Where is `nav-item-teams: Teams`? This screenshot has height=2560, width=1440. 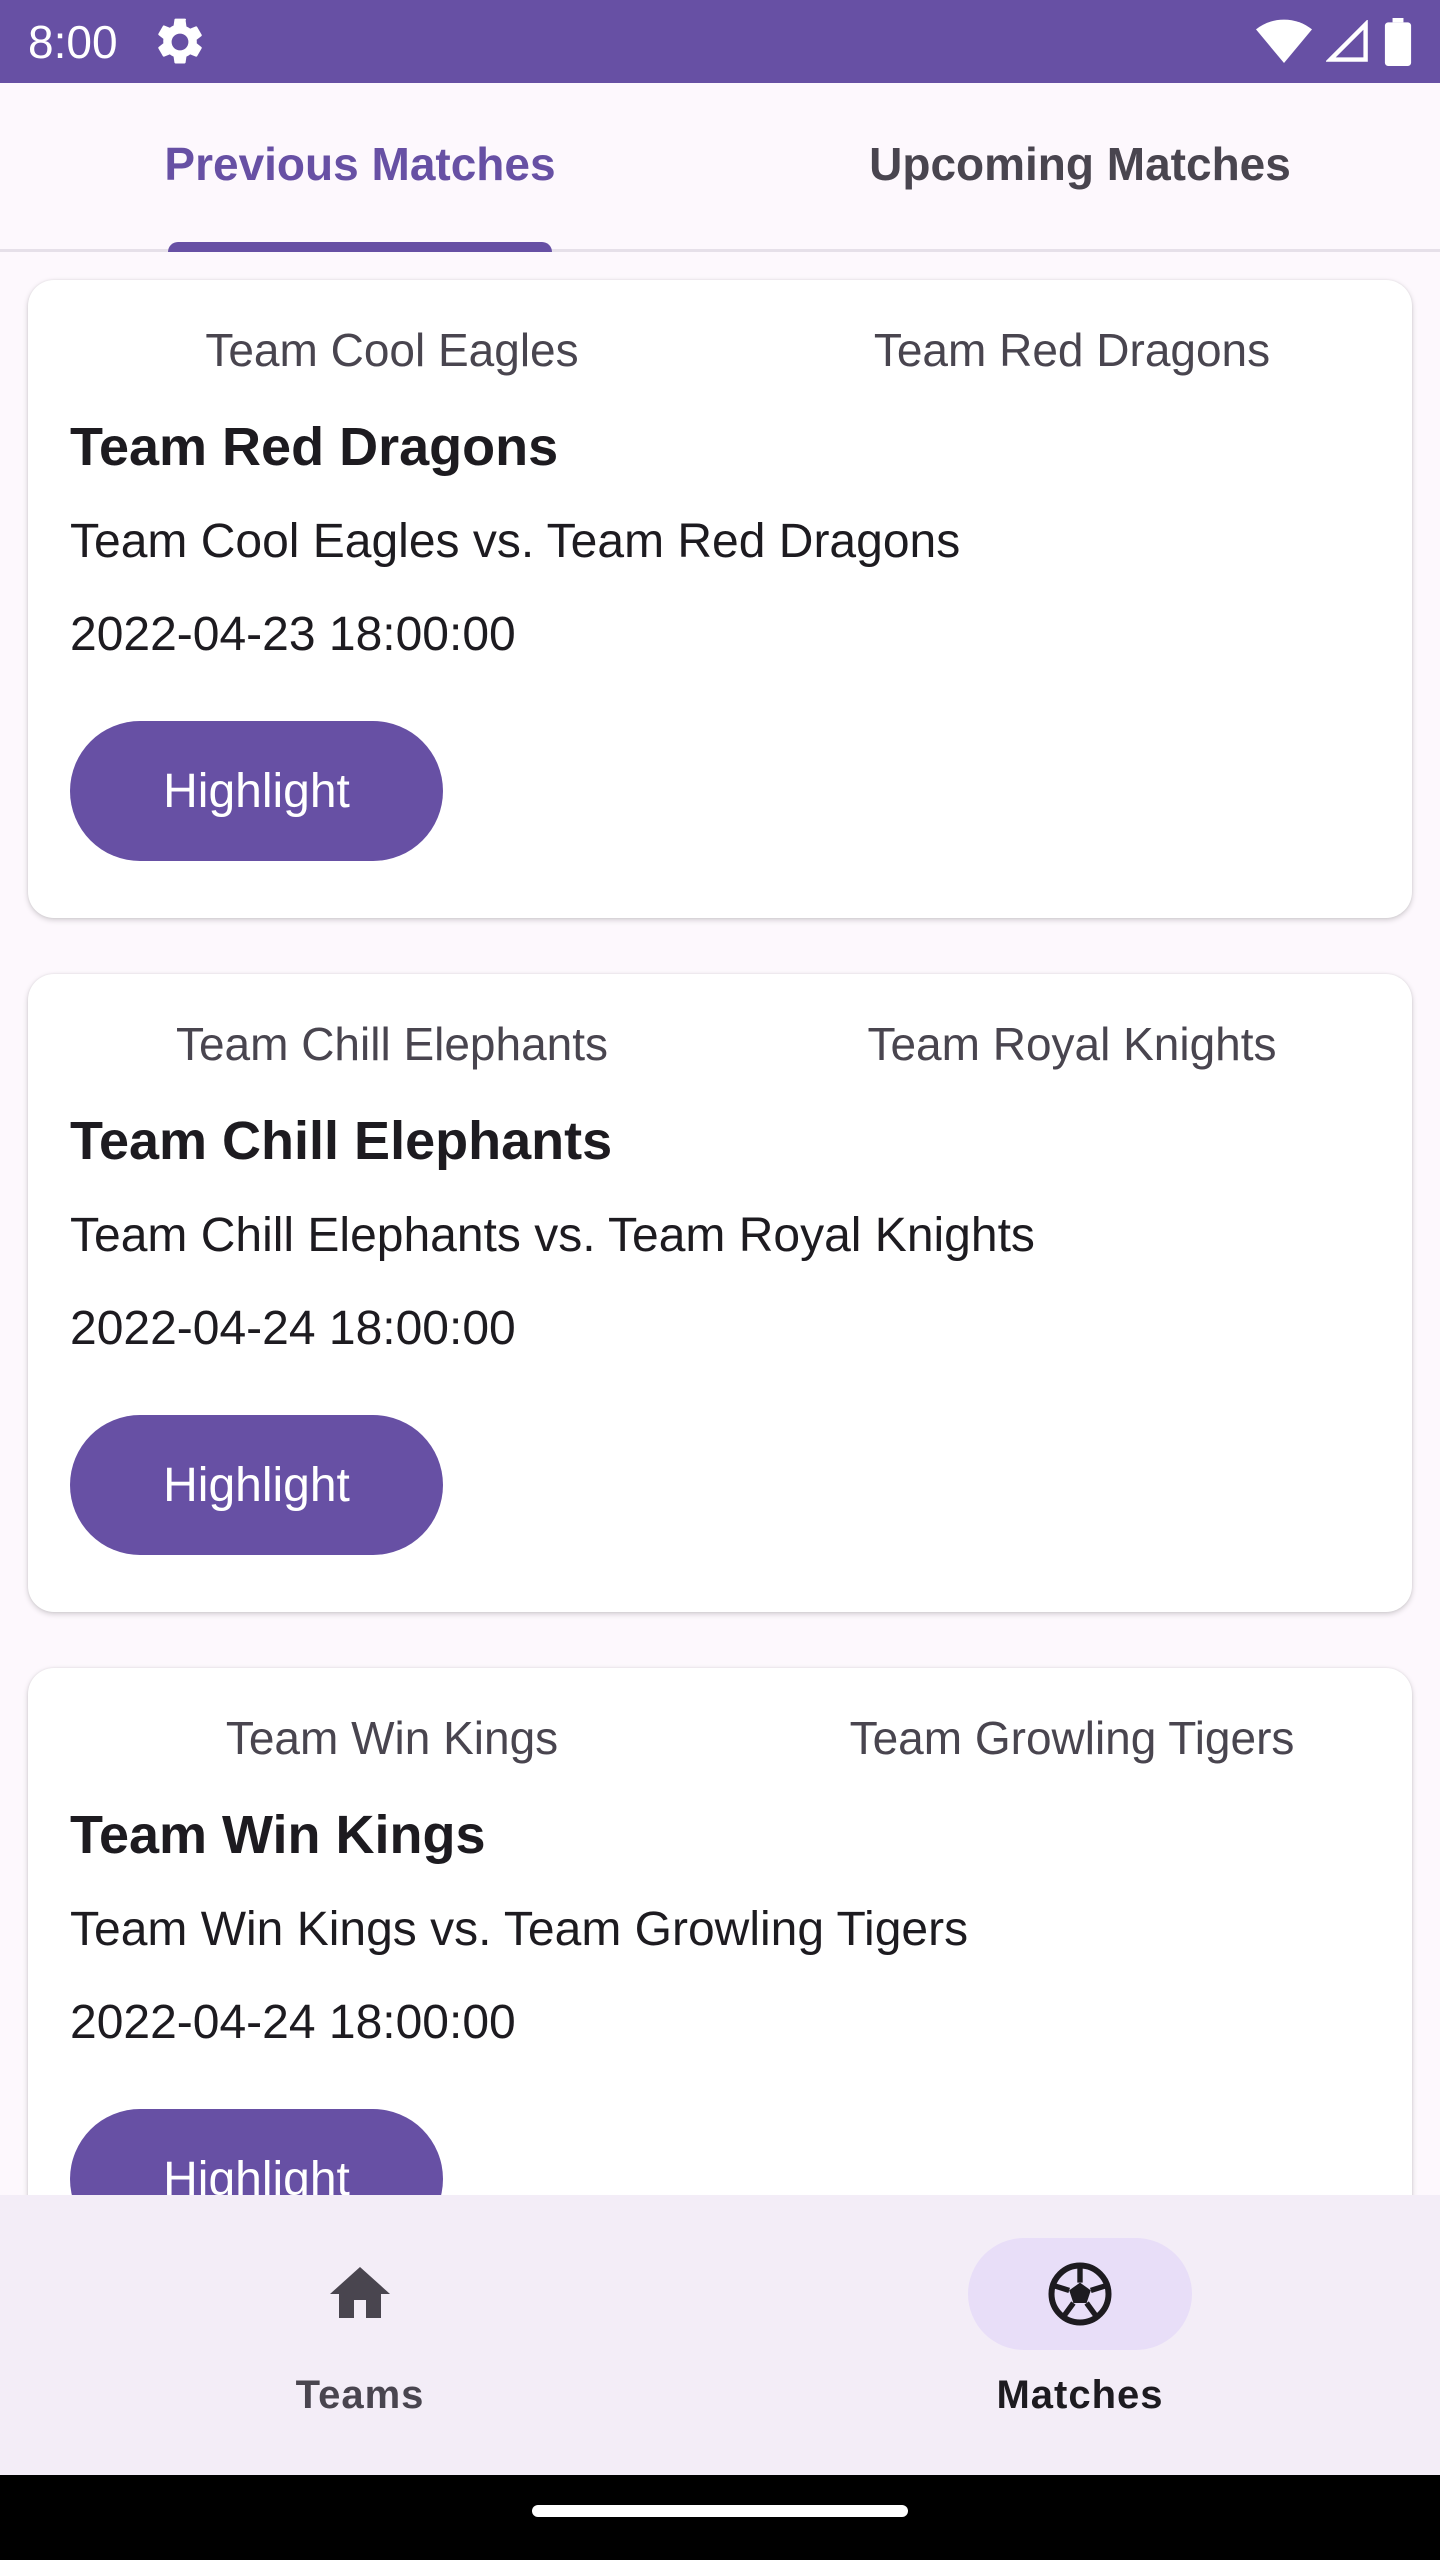
nav-item-teams: Teams is located at coordinates (360, 2335).